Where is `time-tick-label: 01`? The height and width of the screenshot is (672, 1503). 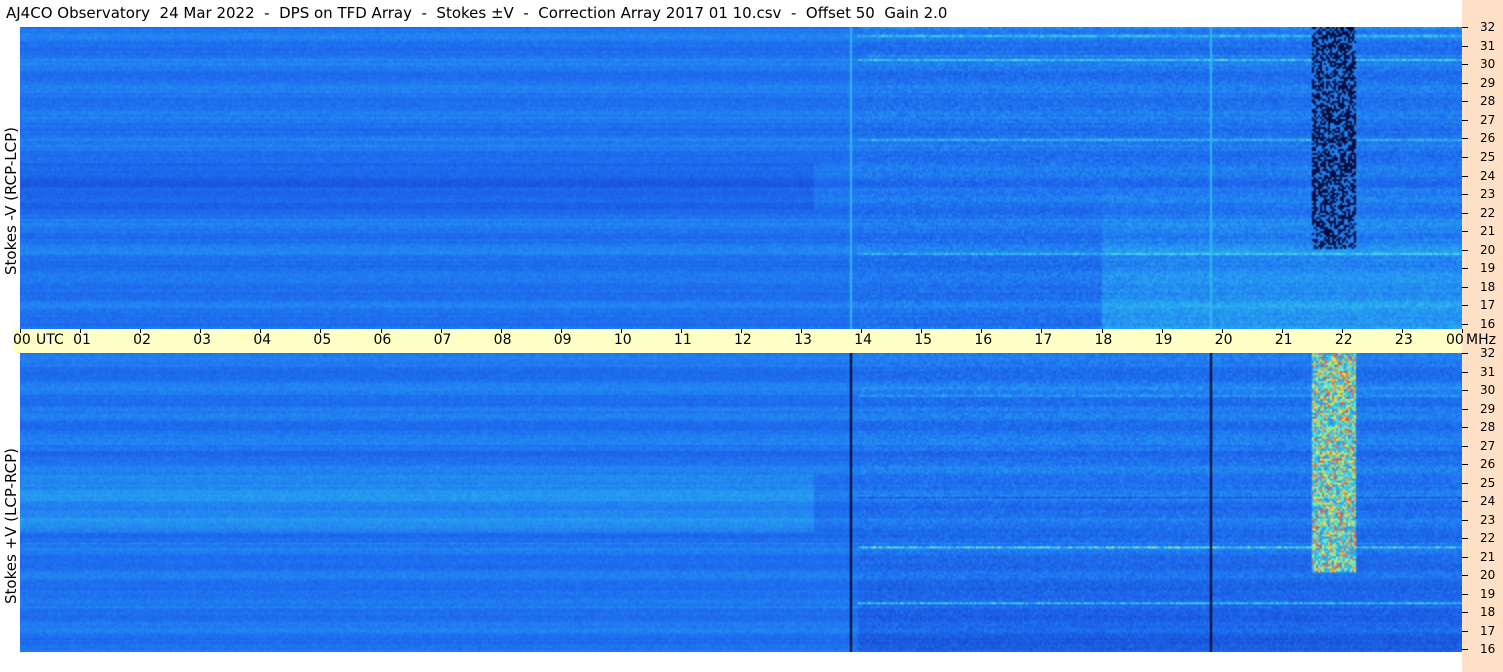 time-tick-label: 01 is located at coordinates (82, 340).